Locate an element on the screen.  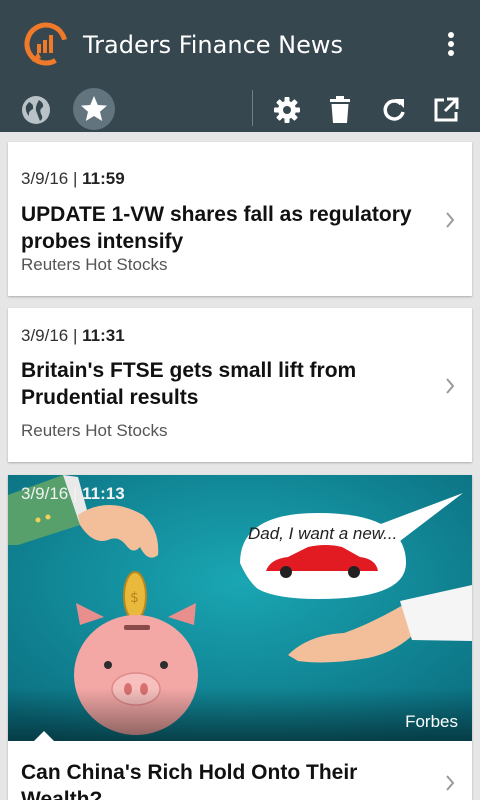
refresh-button is located at coordinates (394, 110).